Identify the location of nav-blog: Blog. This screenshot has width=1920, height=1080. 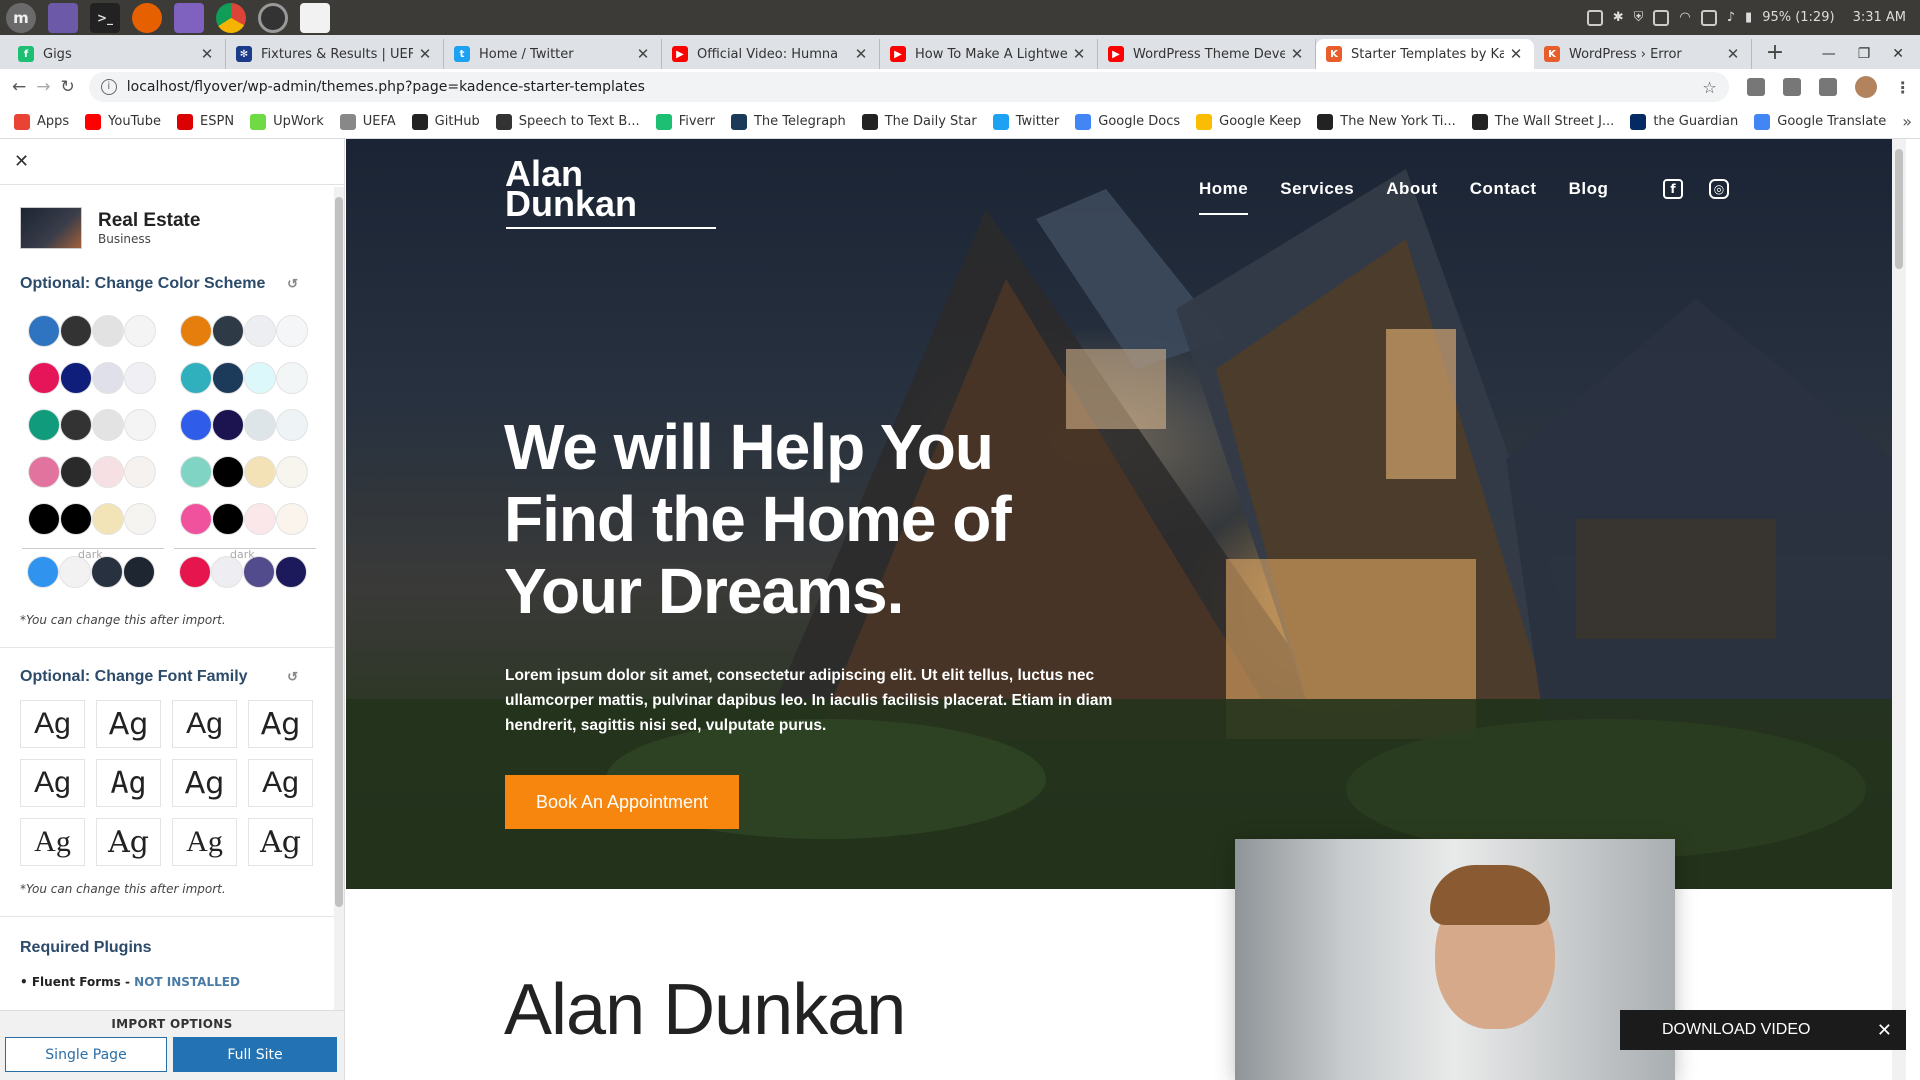
(1589, 189).